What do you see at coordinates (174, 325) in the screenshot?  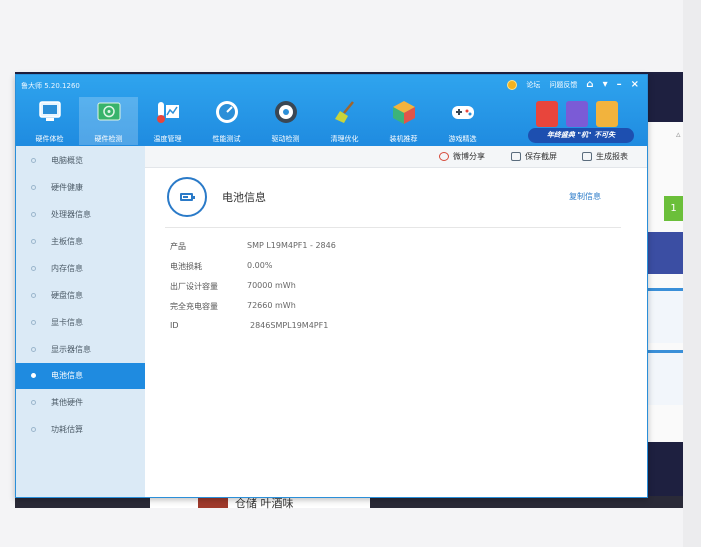 I see `info-key: ID` at bounding box center [174, 325].